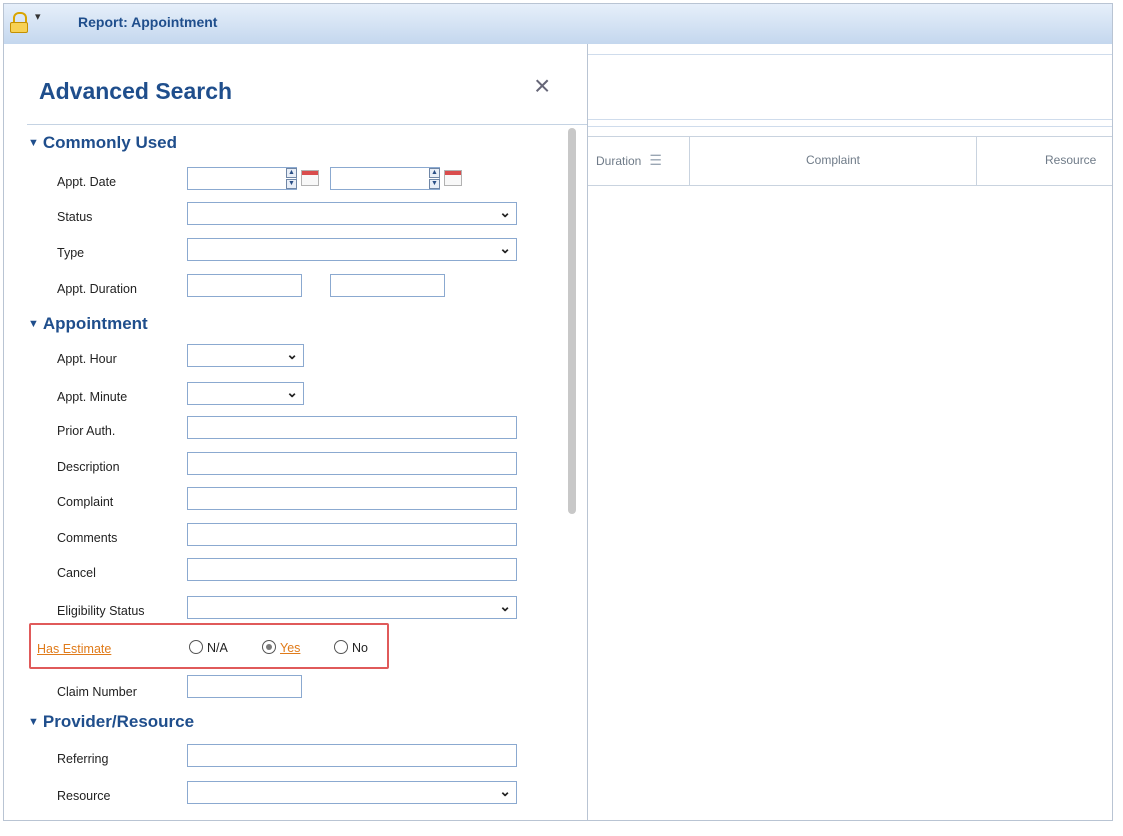  Describe the element at coordinates (850, 87) in the screenshot. I see `report-toolbar` at that location.